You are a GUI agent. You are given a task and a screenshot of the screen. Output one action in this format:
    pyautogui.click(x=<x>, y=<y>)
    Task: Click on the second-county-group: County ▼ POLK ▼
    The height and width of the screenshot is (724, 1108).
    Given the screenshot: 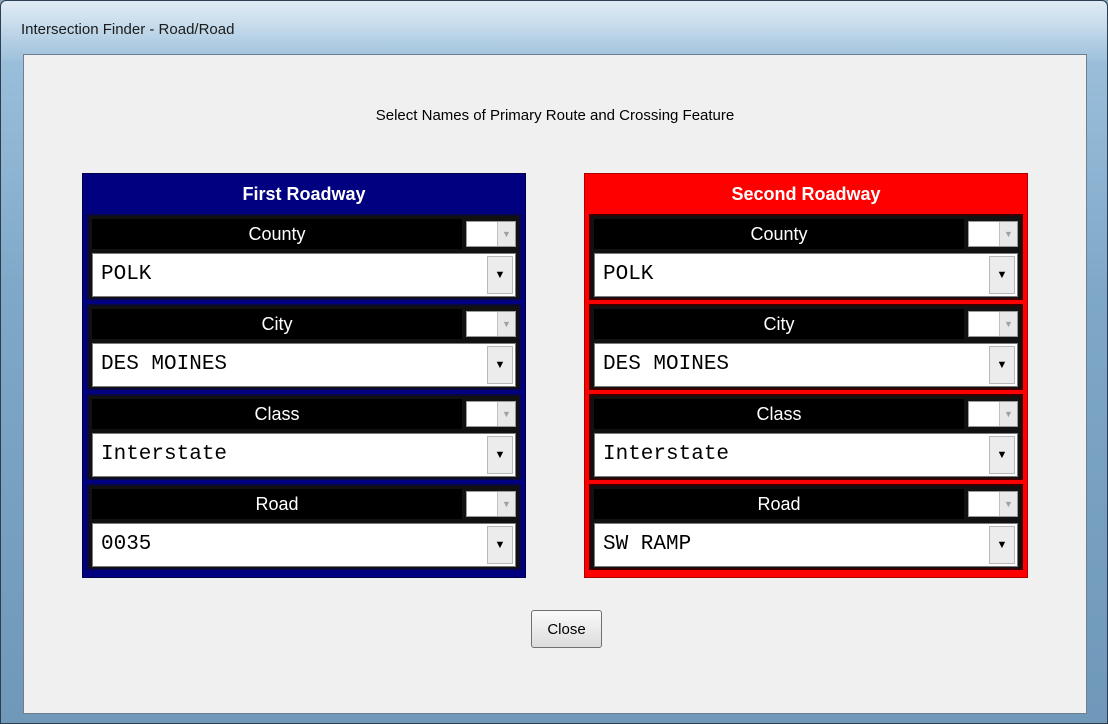 What is the action you would take?
    pyautogui.click(x=806, y=257)
    